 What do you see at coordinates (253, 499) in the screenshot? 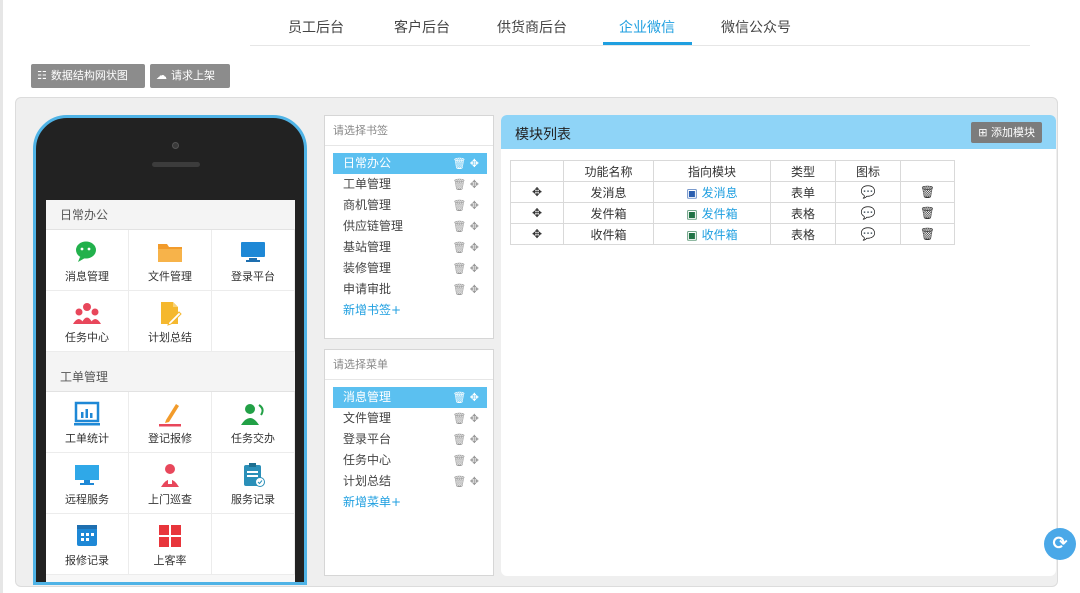
I see `phone-item-label: 服务记录` at bounding box center [253, 499].